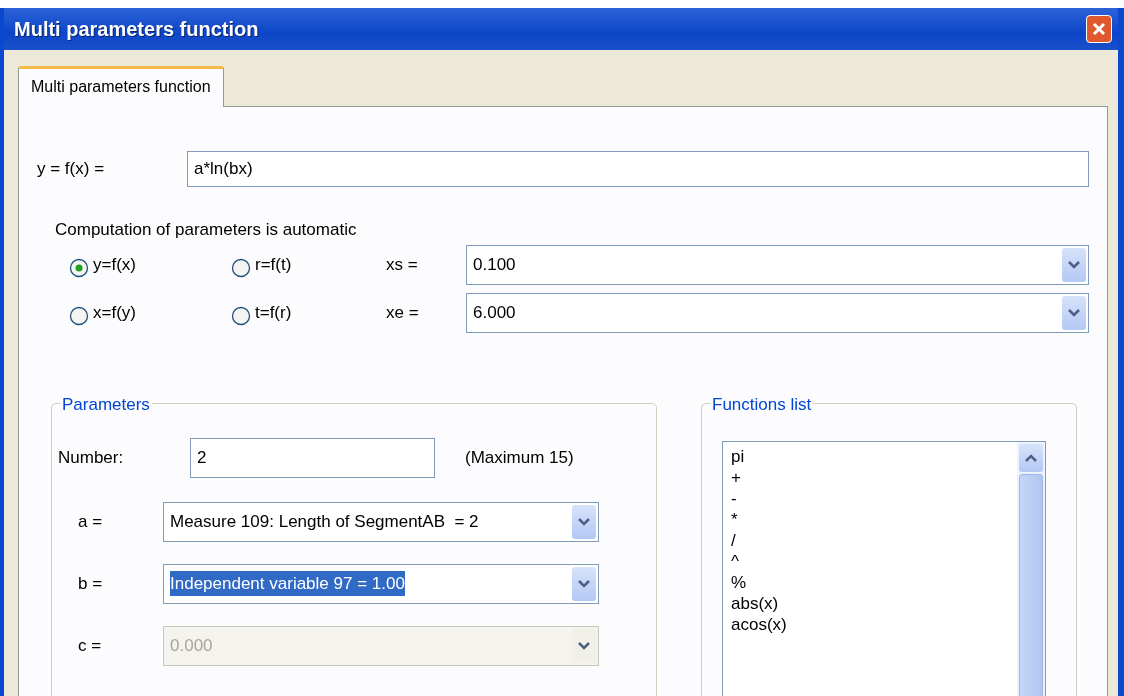  Describe the element at coordinates (874, 624) in the screenshot. I see `list-item: acos(x)` at that location.